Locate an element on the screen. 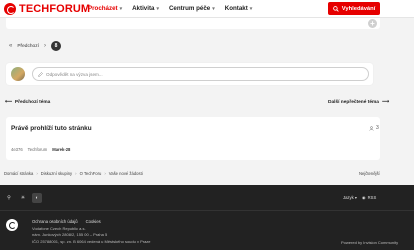 The image size is (414, 250). breadcrumb-item: Vaše nové žádosti is located at coordinates (126, 173).